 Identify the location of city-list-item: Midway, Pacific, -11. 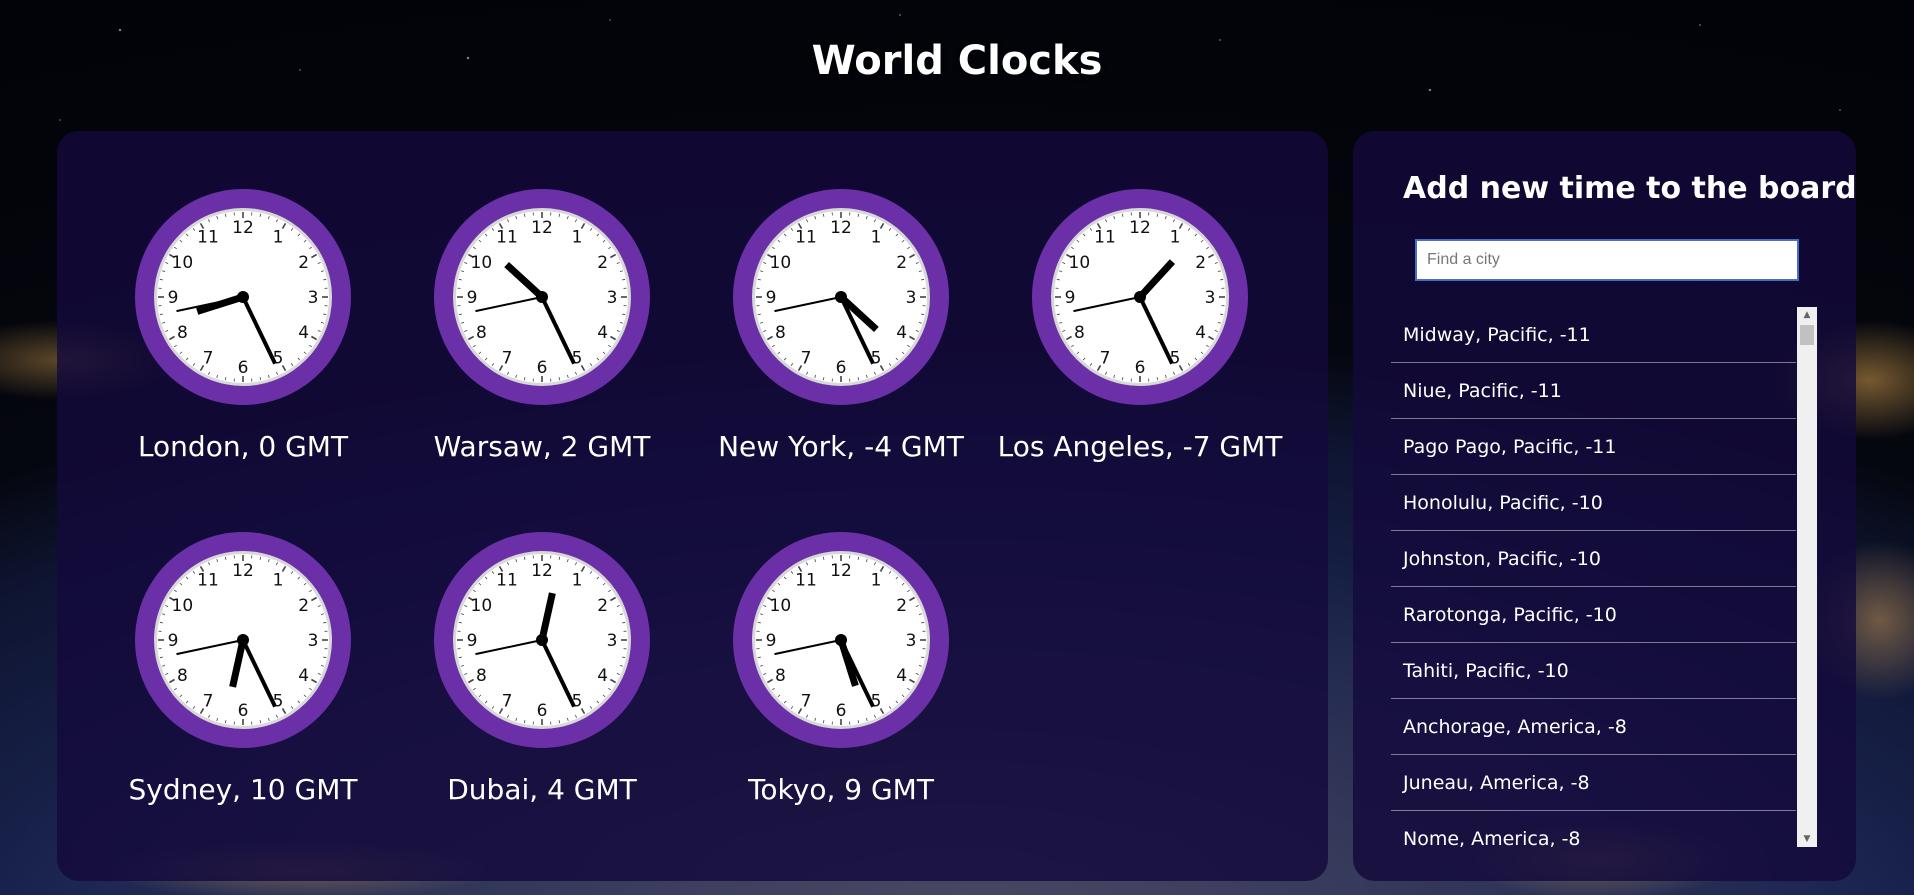
(1593, 335).